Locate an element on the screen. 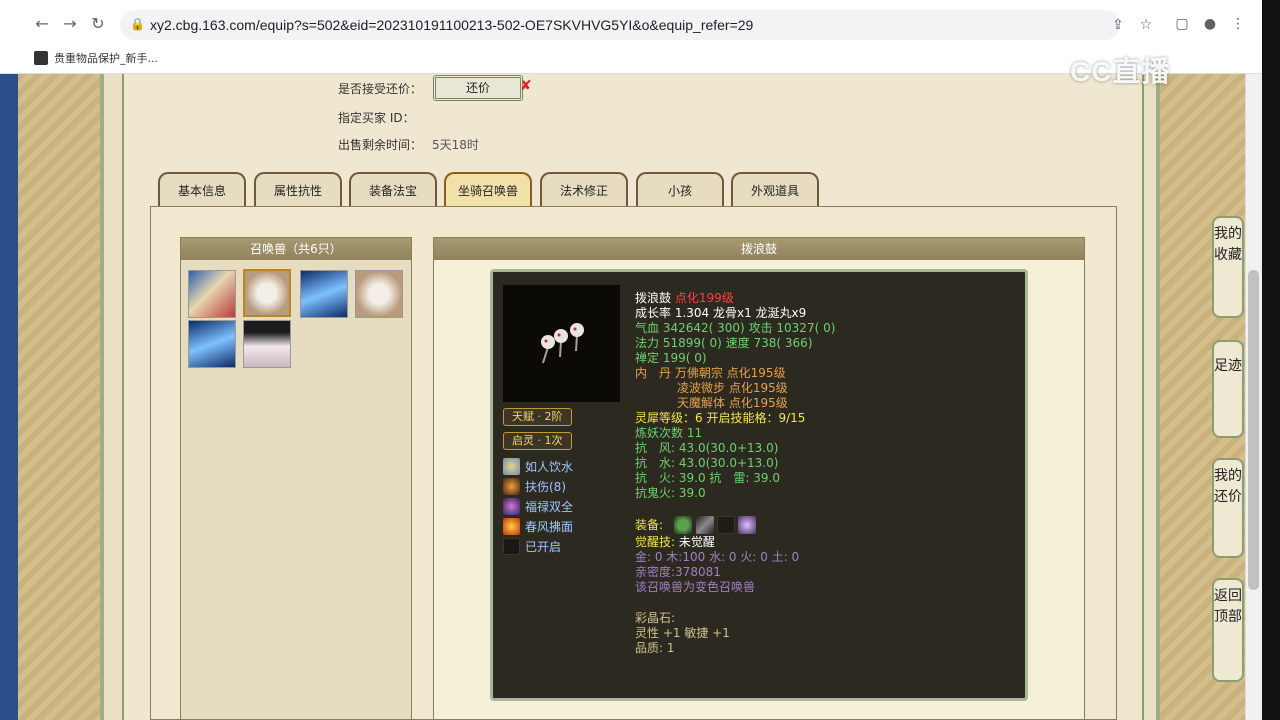 This screenshot has width=1280, height=720. spd-value: 738( 366) is located at coordinates (783, 343).